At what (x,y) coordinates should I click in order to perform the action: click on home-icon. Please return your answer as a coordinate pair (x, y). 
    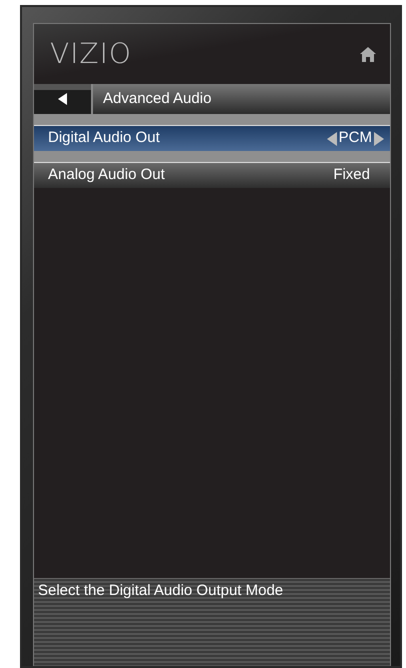
    Looking at the image, I should click on (368, 54).